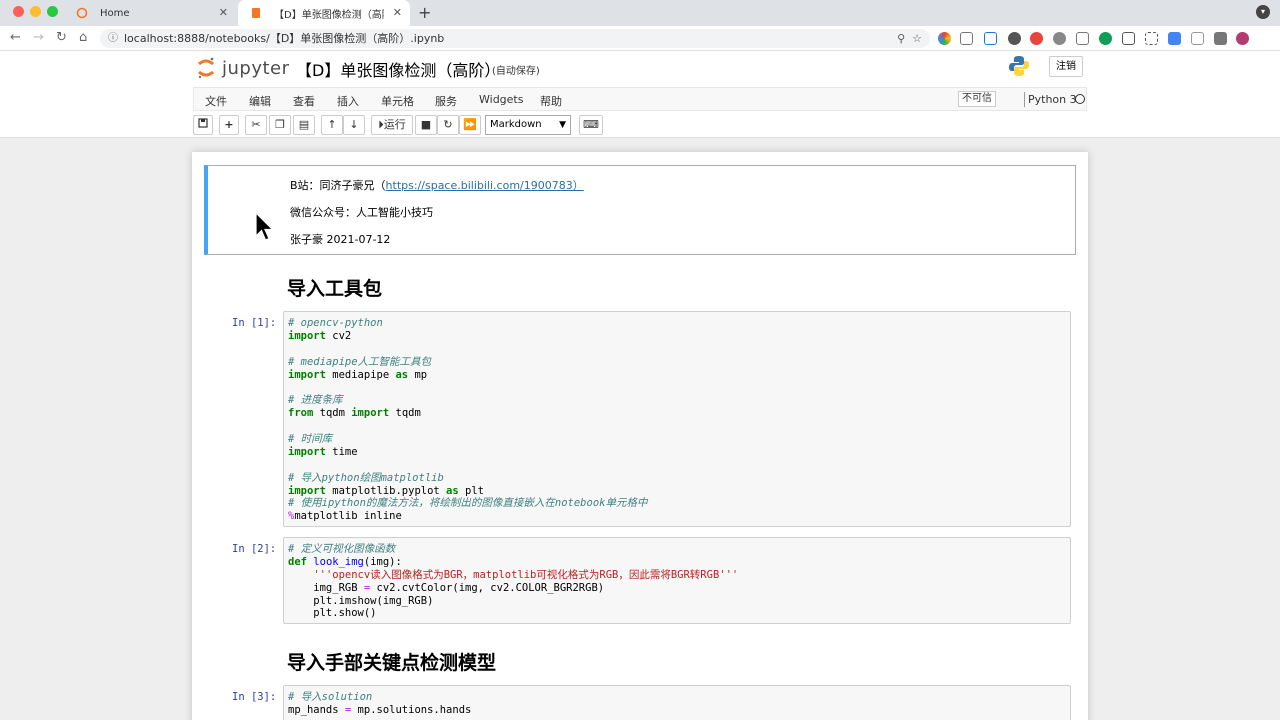  I want to click on menu-kernel: 服务, so click(446, 101).